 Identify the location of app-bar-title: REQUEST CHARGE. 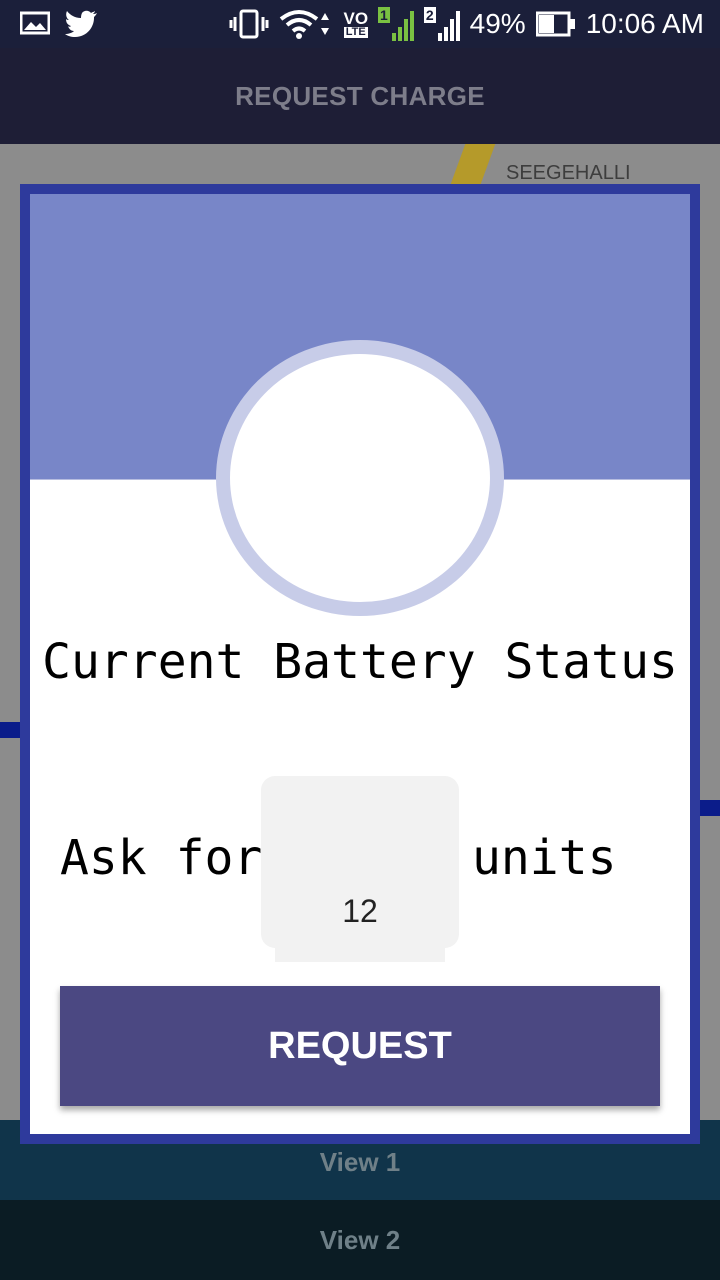
(360, 96).